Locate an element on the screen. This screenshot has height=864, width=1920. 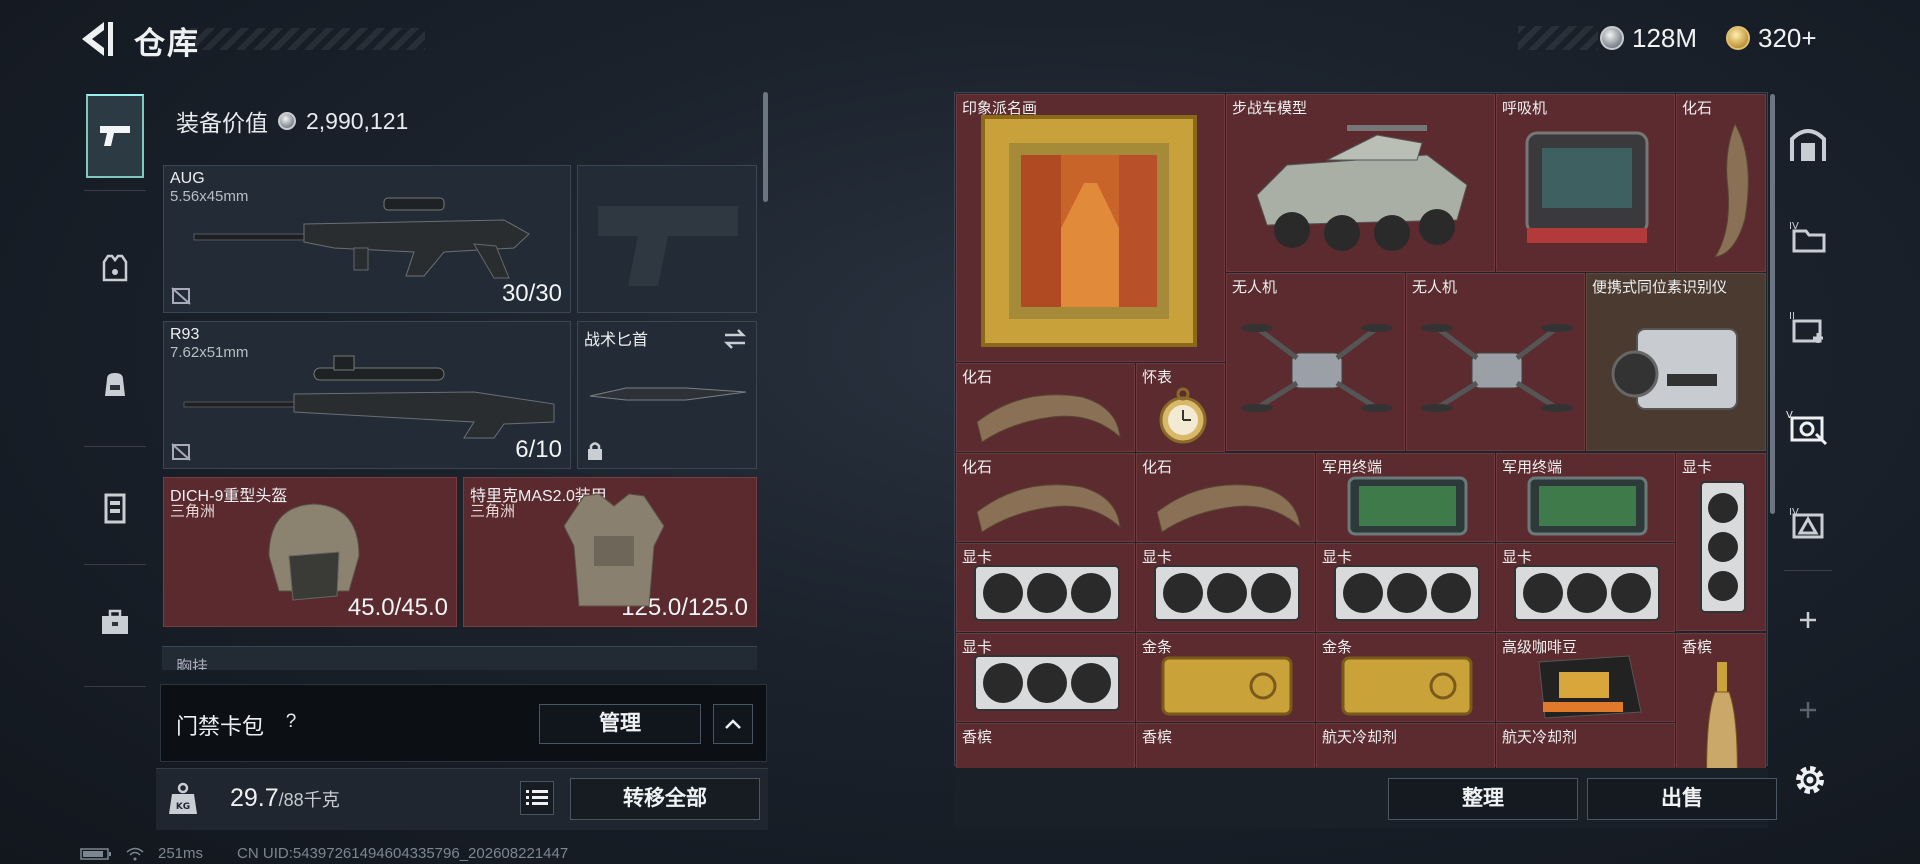
drone-image is located at coordinates (1497, 368).